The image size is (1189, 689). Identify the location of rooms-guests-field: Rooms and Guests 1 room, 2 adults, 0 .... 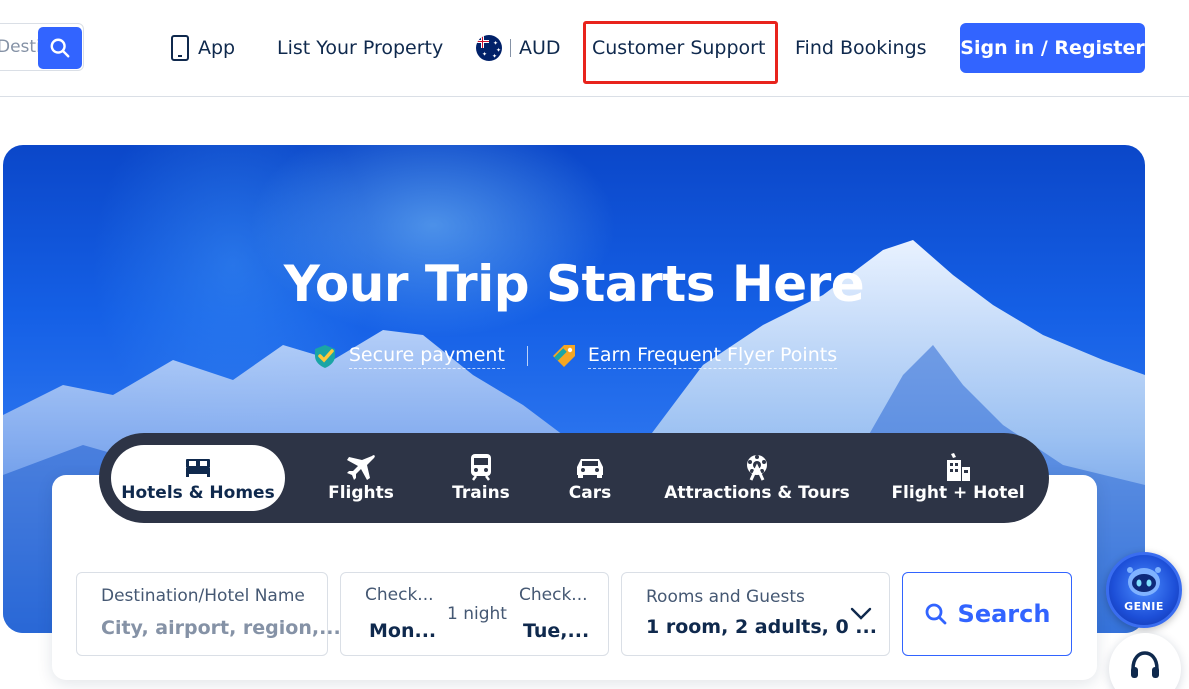
(755, 614).